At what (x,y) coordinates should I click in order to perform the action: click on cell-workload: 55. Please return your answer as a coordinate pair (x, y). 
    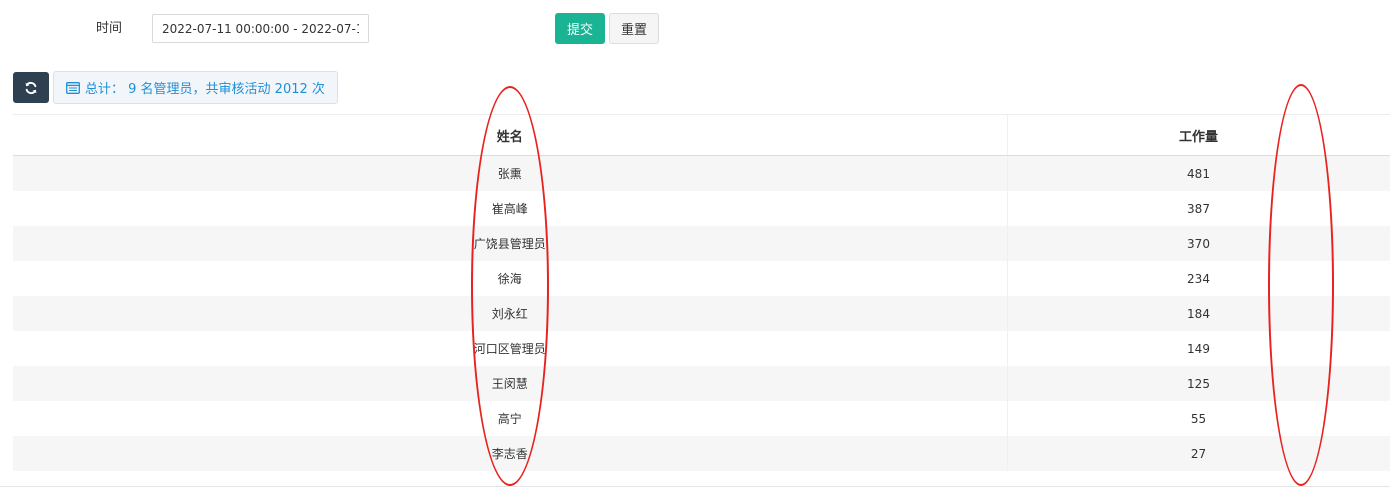
    Looking at the image, I should click on (1198, 418).